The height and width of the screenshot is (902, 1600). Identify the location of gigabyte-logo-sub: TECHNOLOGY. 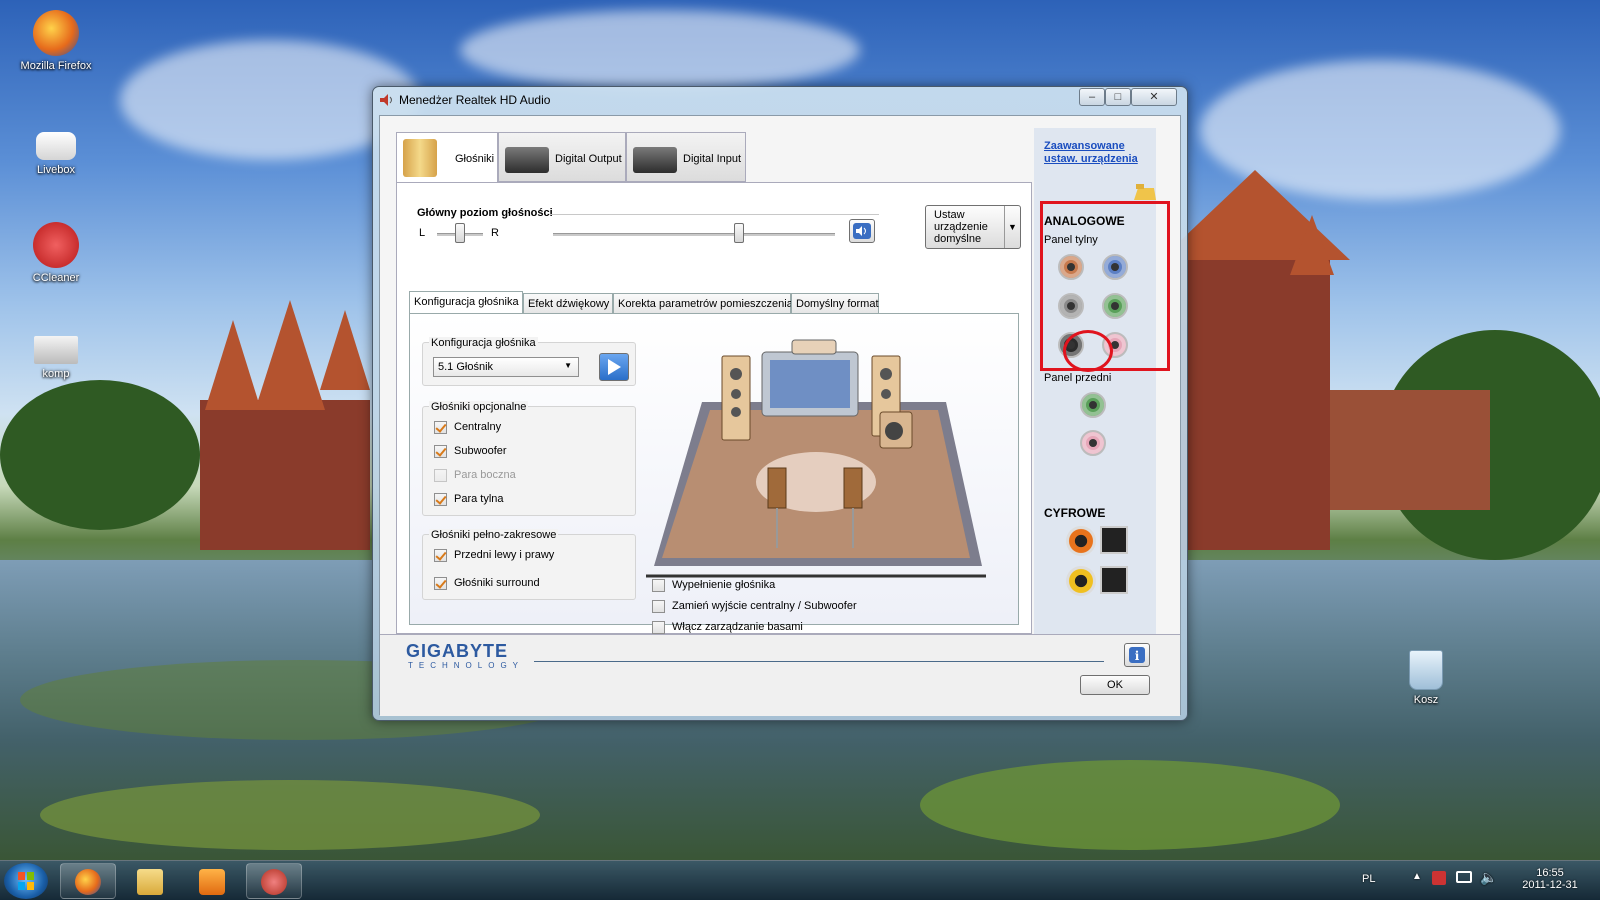
(466, 665).